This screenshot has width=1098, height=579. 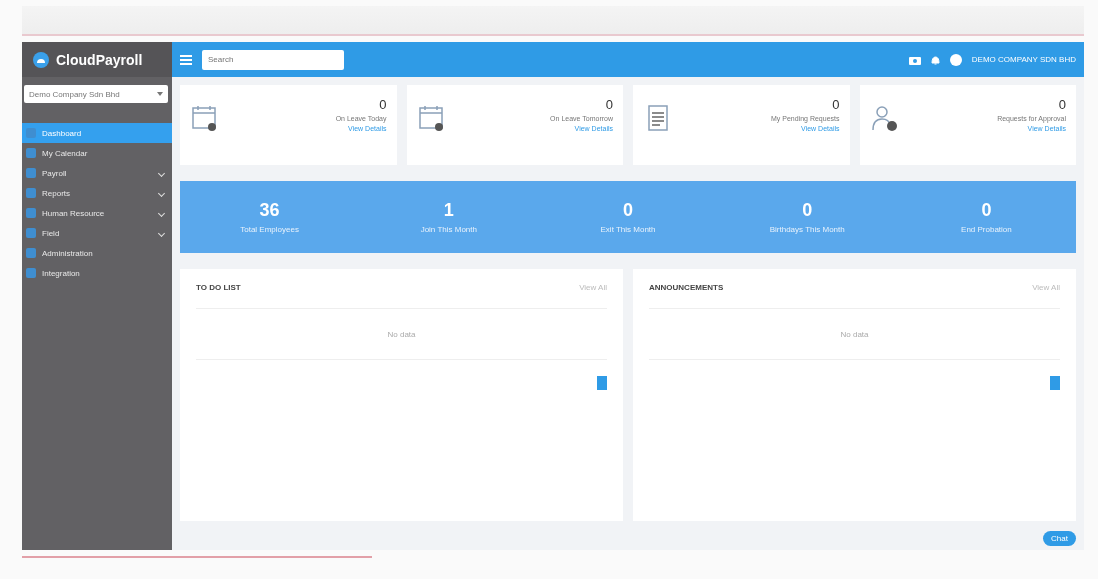 What do you see at coordinates (884, 118) in the screenshot?
I see `person-check-icon` at bounding box center [884, 118].